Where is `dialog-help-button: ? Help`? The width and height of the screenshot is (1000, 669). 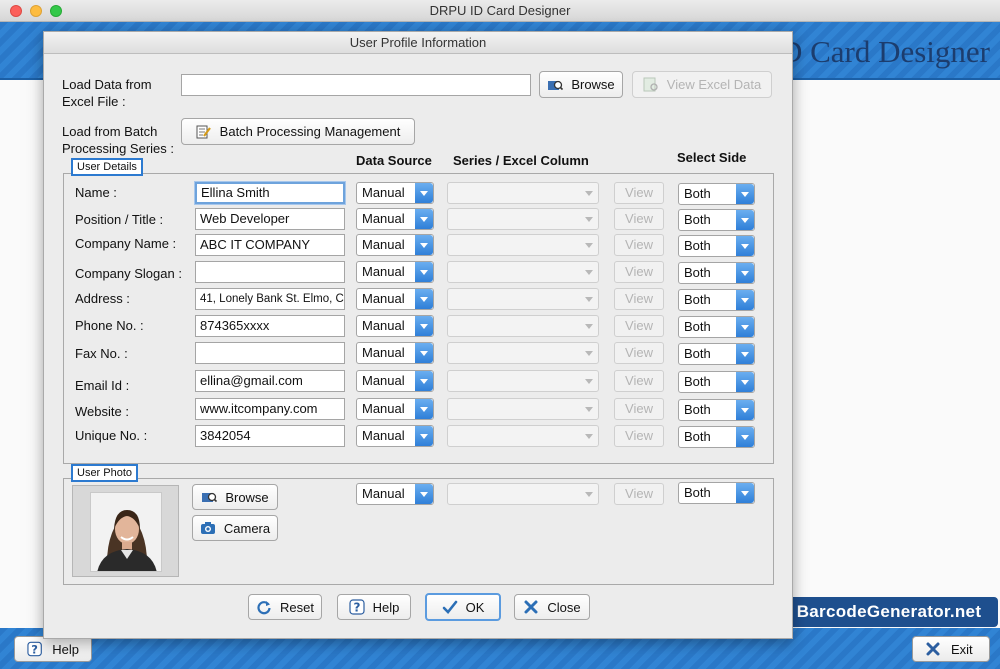
dialog-help-button: ? Help is located at coordinates (374, 607).